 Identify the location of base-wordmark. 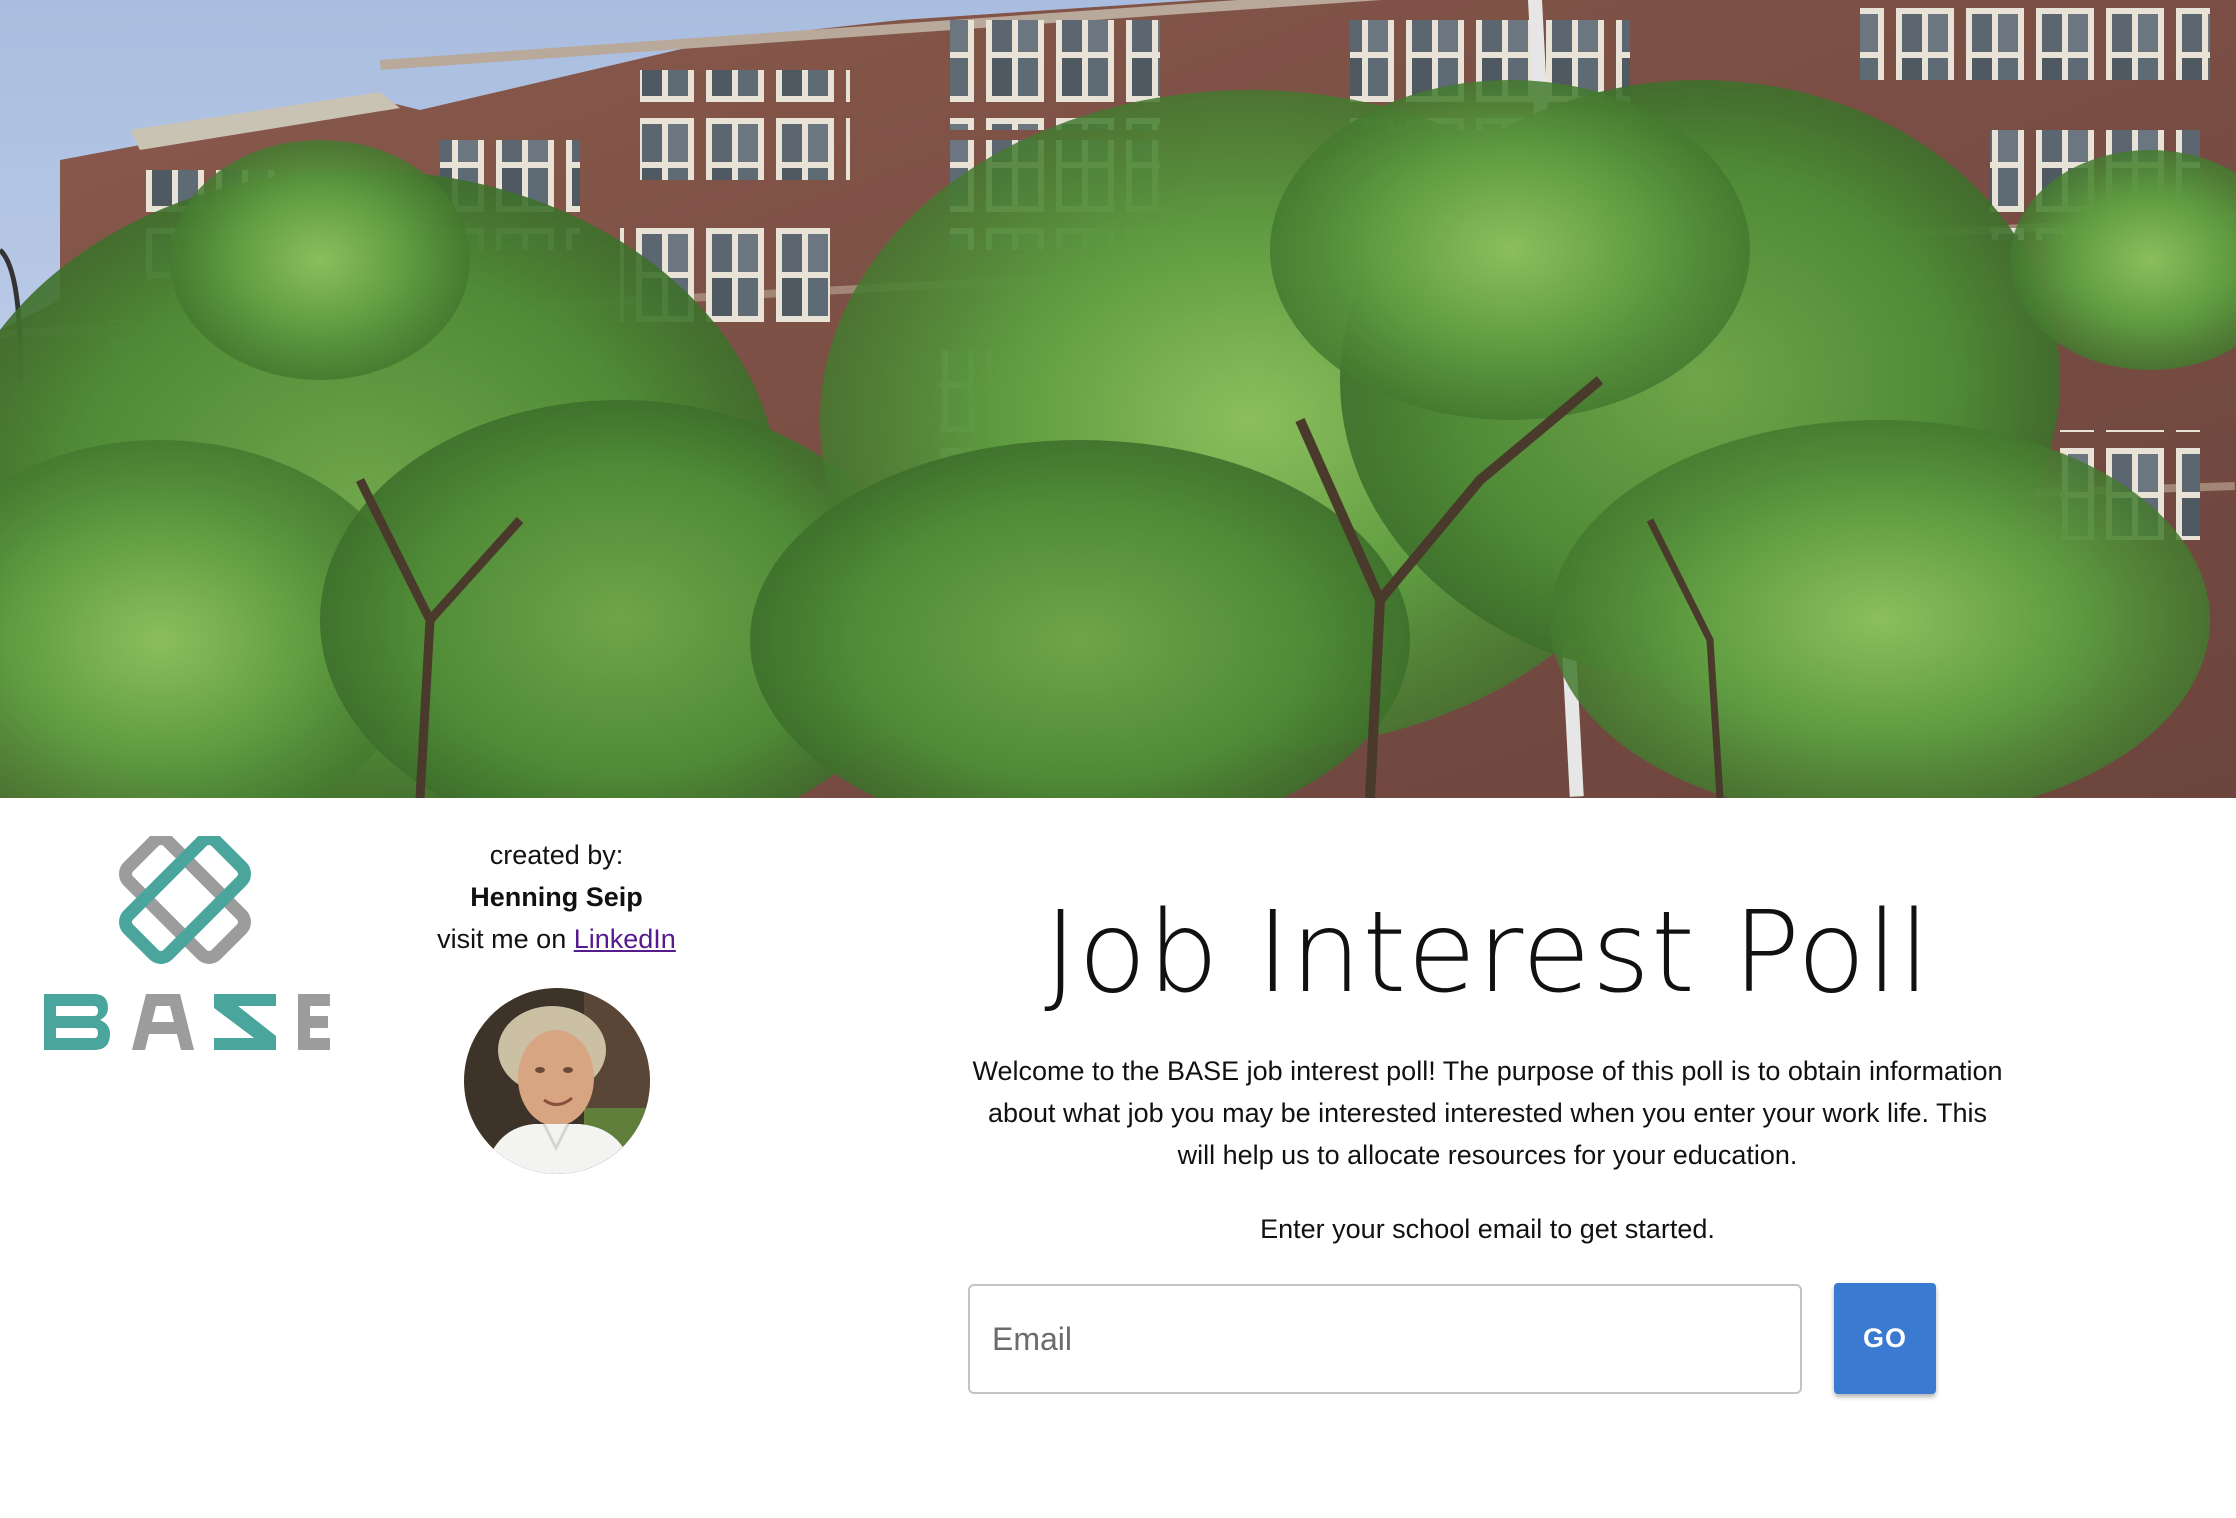
(187, 1022).